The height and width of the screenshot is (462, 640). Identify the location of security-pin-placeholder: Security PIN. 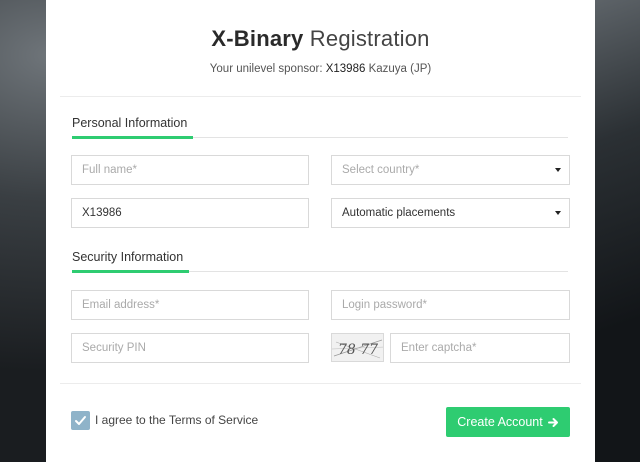
(114, 348).